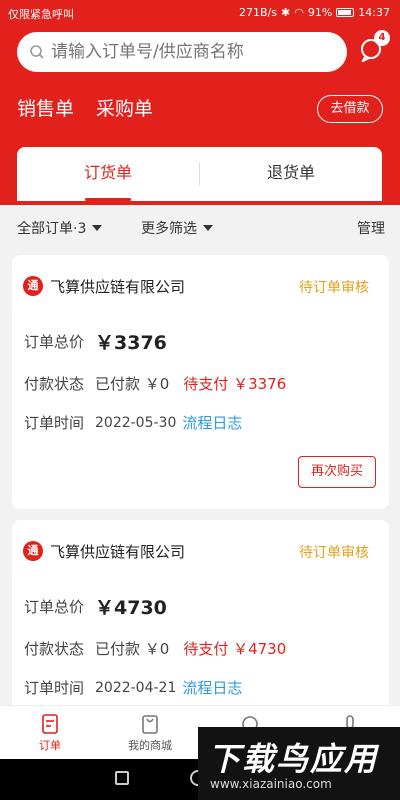 Image resolution: width=400 pixels, height=800 pixels. What do you see at coordinates (320, 12) in the screenshot?
I see `battery-percent: 91%` at bounding box center [320, 12].